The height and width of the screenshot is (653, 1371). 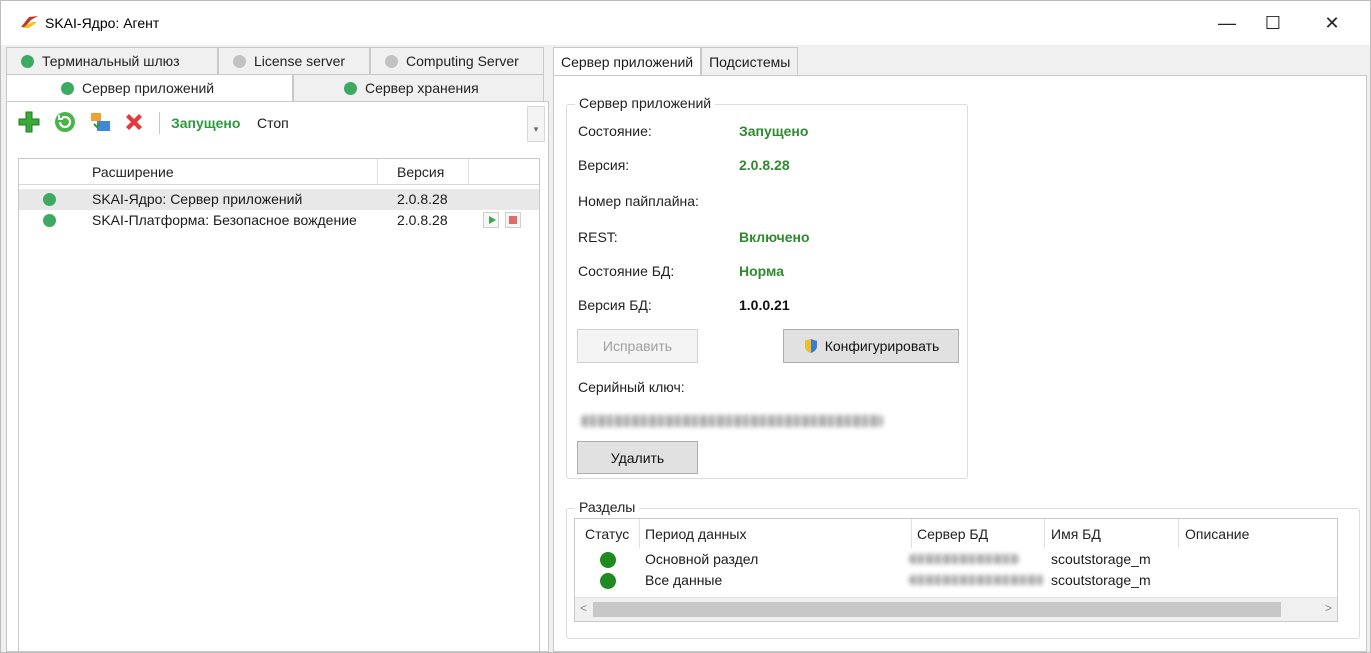 What do you see at coordinates (279, 199) in the screenshot?
I see `table-row: SKAI-Ядро: Сервер приложений 2.0.8.28` at bounding box center [279, 199].